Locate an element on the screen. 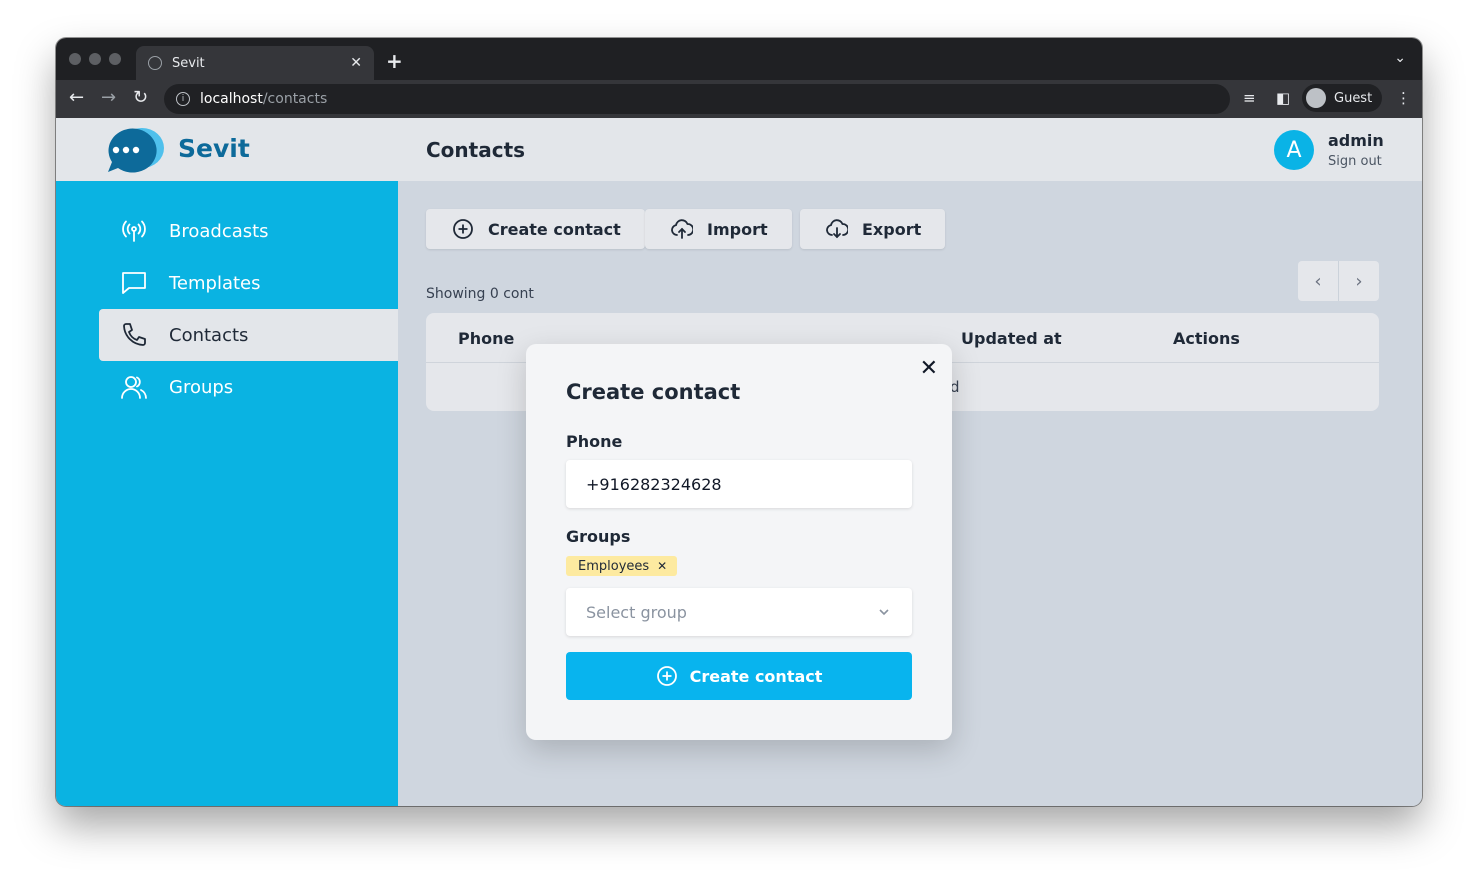 The image size is (1478, 880). user-avatar: A is located at coordinates (1294, 150).